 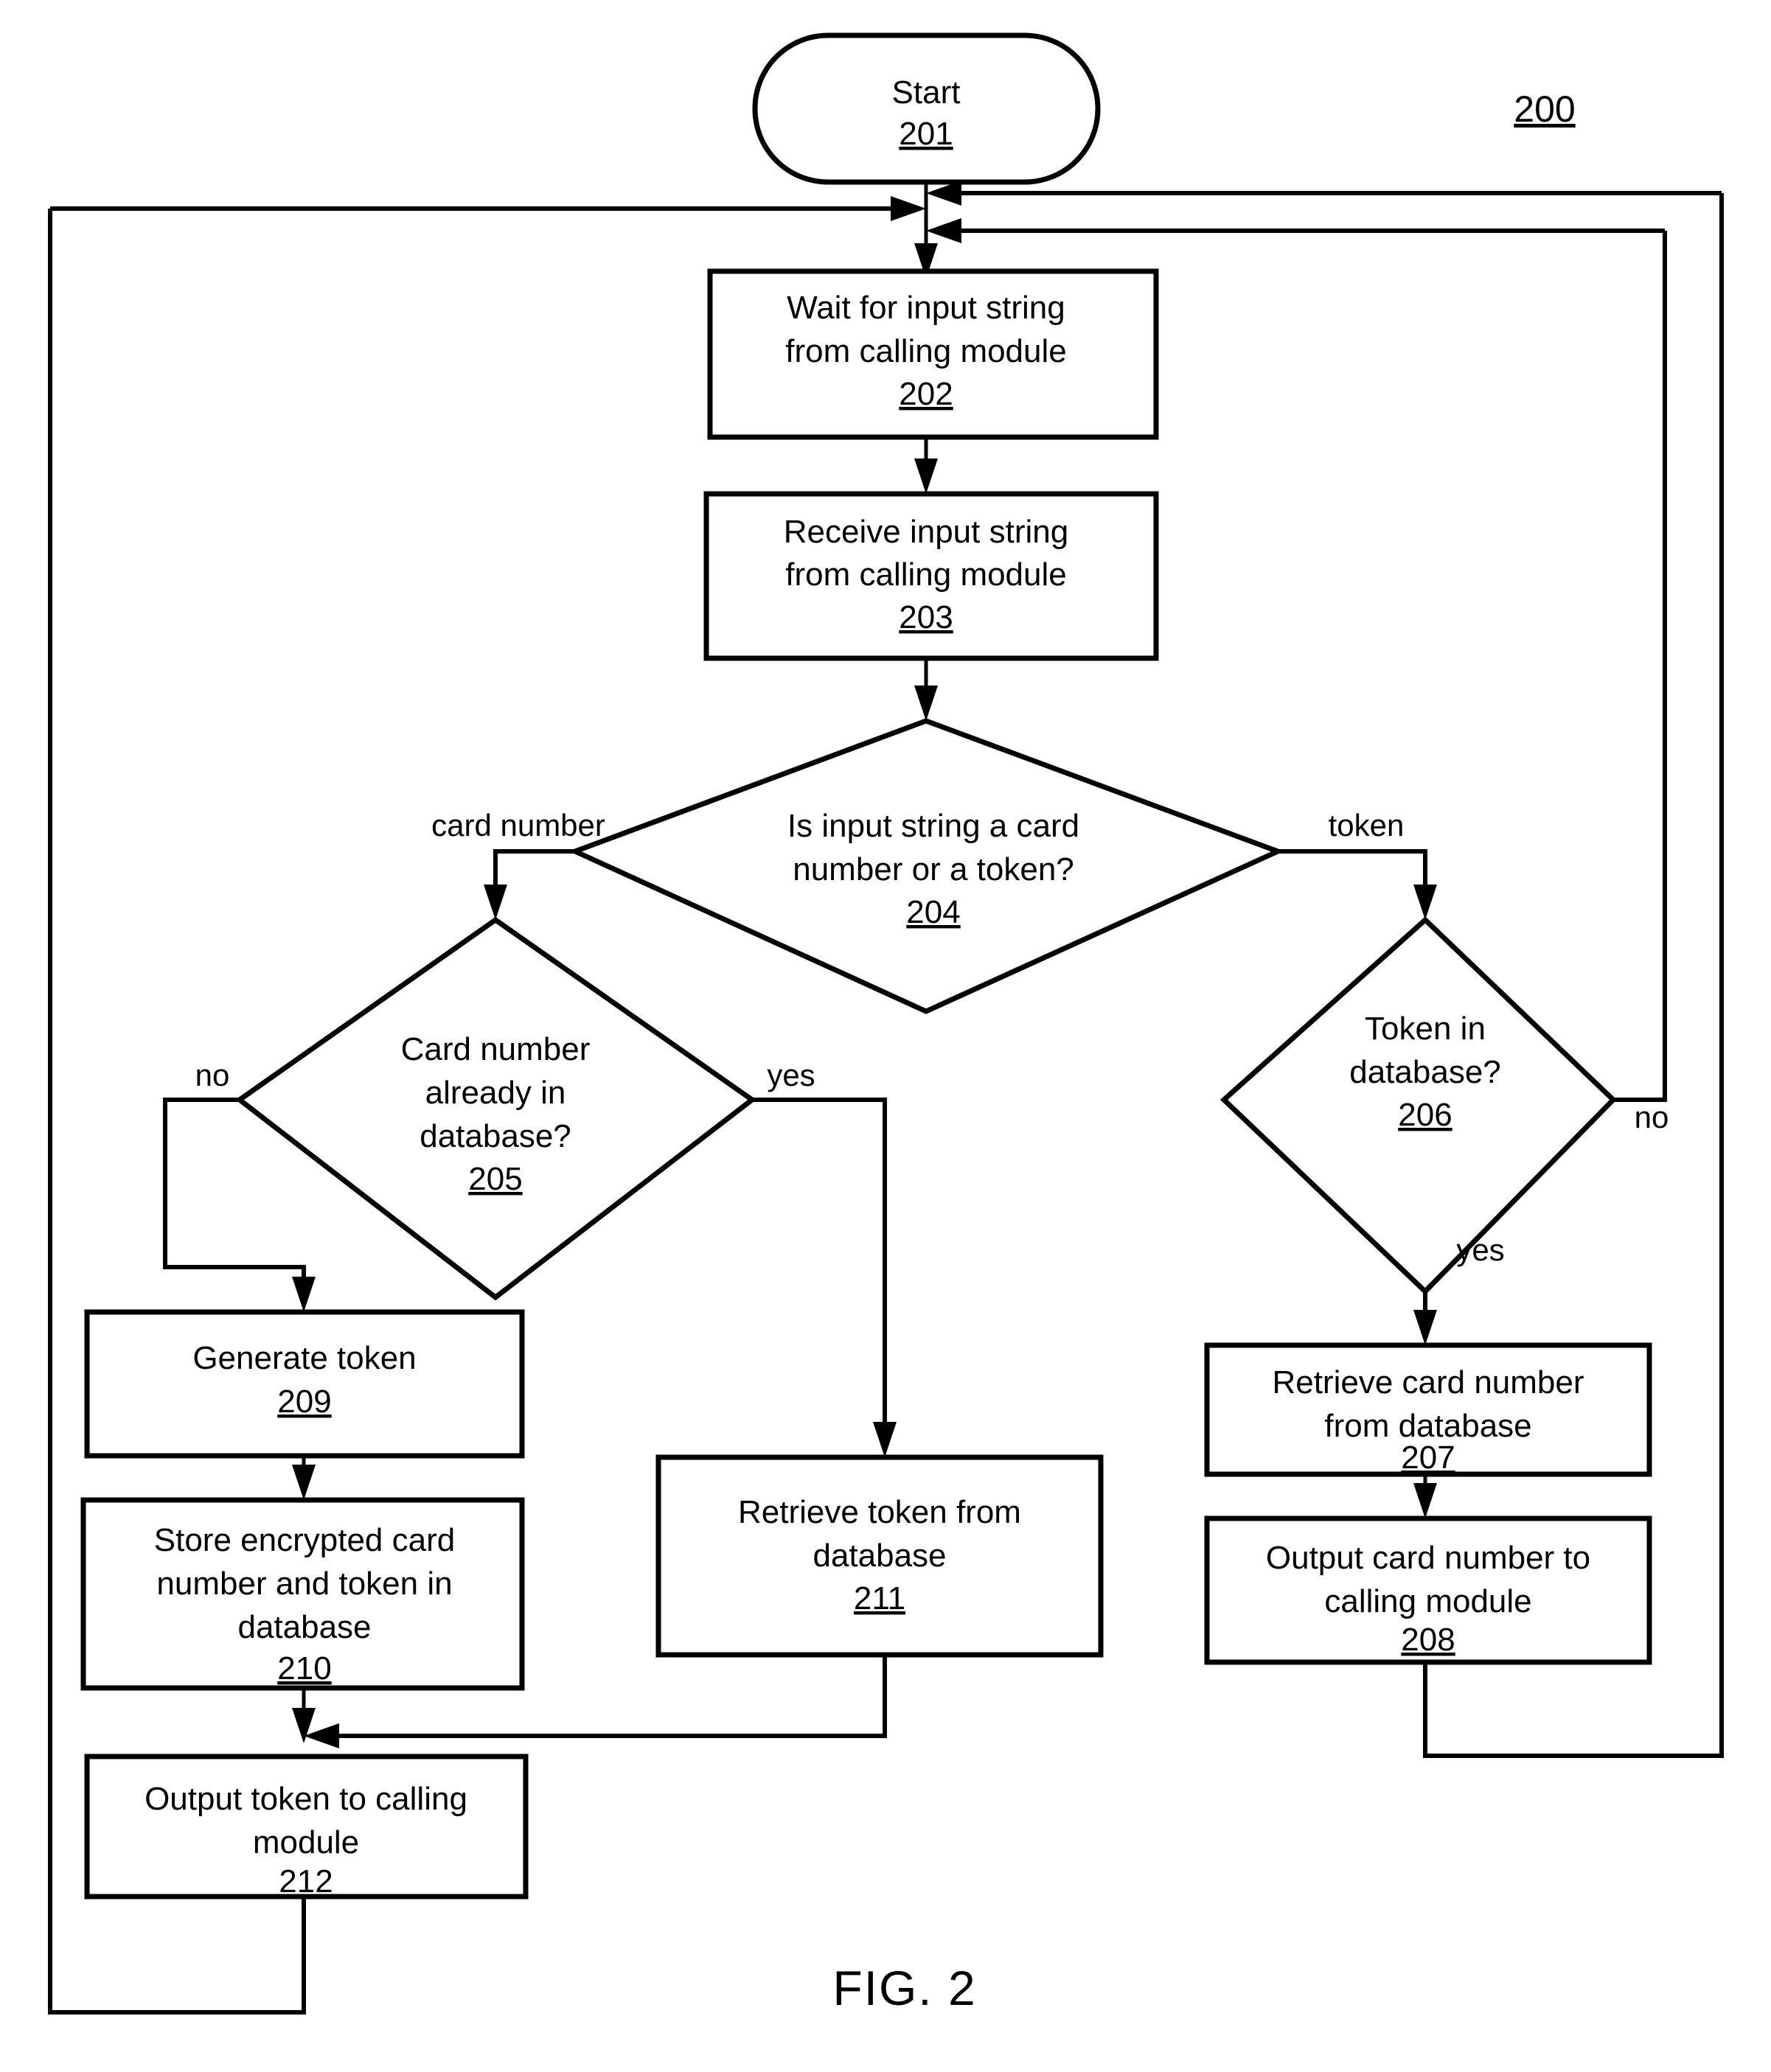 What do you see at coordinates (1640, 666) in the screenshot?
I see `edge-206-no-up` at bounding box center [1640, 666].